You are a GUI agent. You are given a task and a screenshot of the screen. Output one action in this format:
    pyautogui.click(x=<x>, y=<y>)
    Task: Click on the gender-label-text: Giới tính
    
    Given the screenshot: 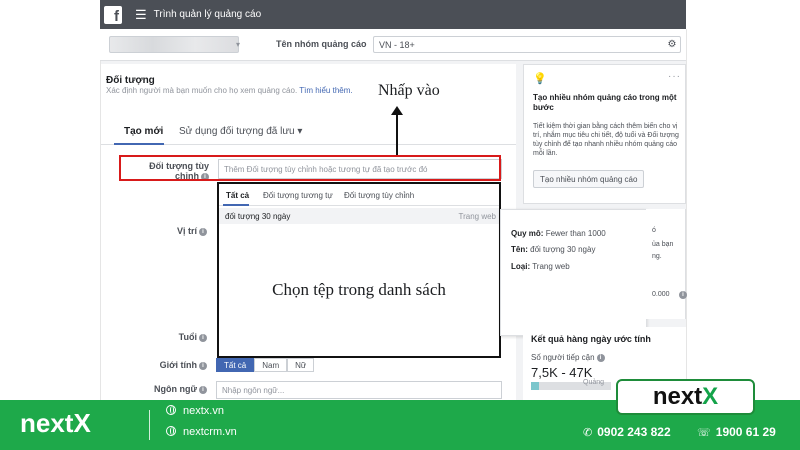 What is the action you would take?
    pyautogui.click(x=178, y=365)
    